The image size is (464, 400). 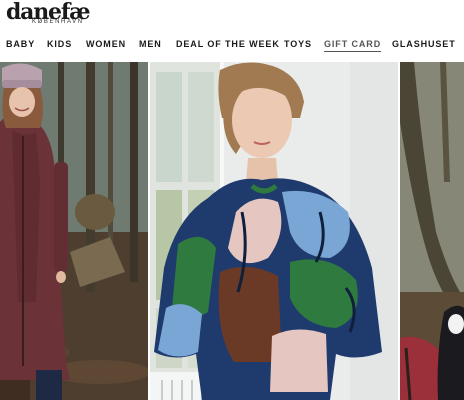 I want to click on nav-item-glashuset: GLASHUSET, so click(x=424, y=44).